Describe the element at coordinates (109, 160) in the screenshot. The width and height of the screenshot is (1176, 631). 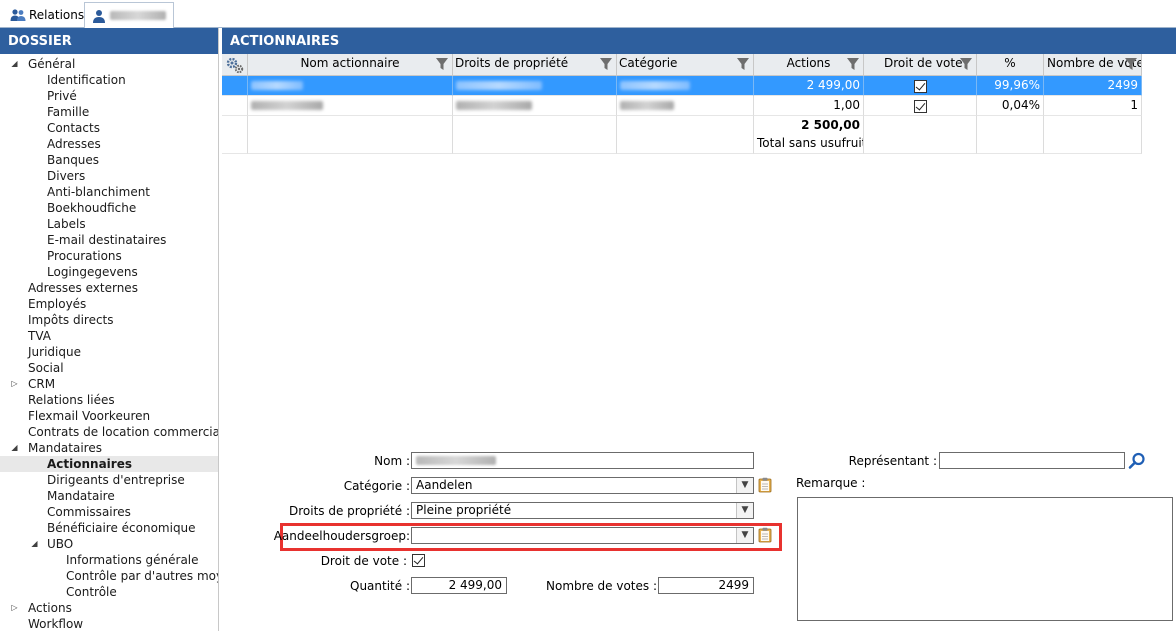
I see `tree-item-banques: Banques` at that location.